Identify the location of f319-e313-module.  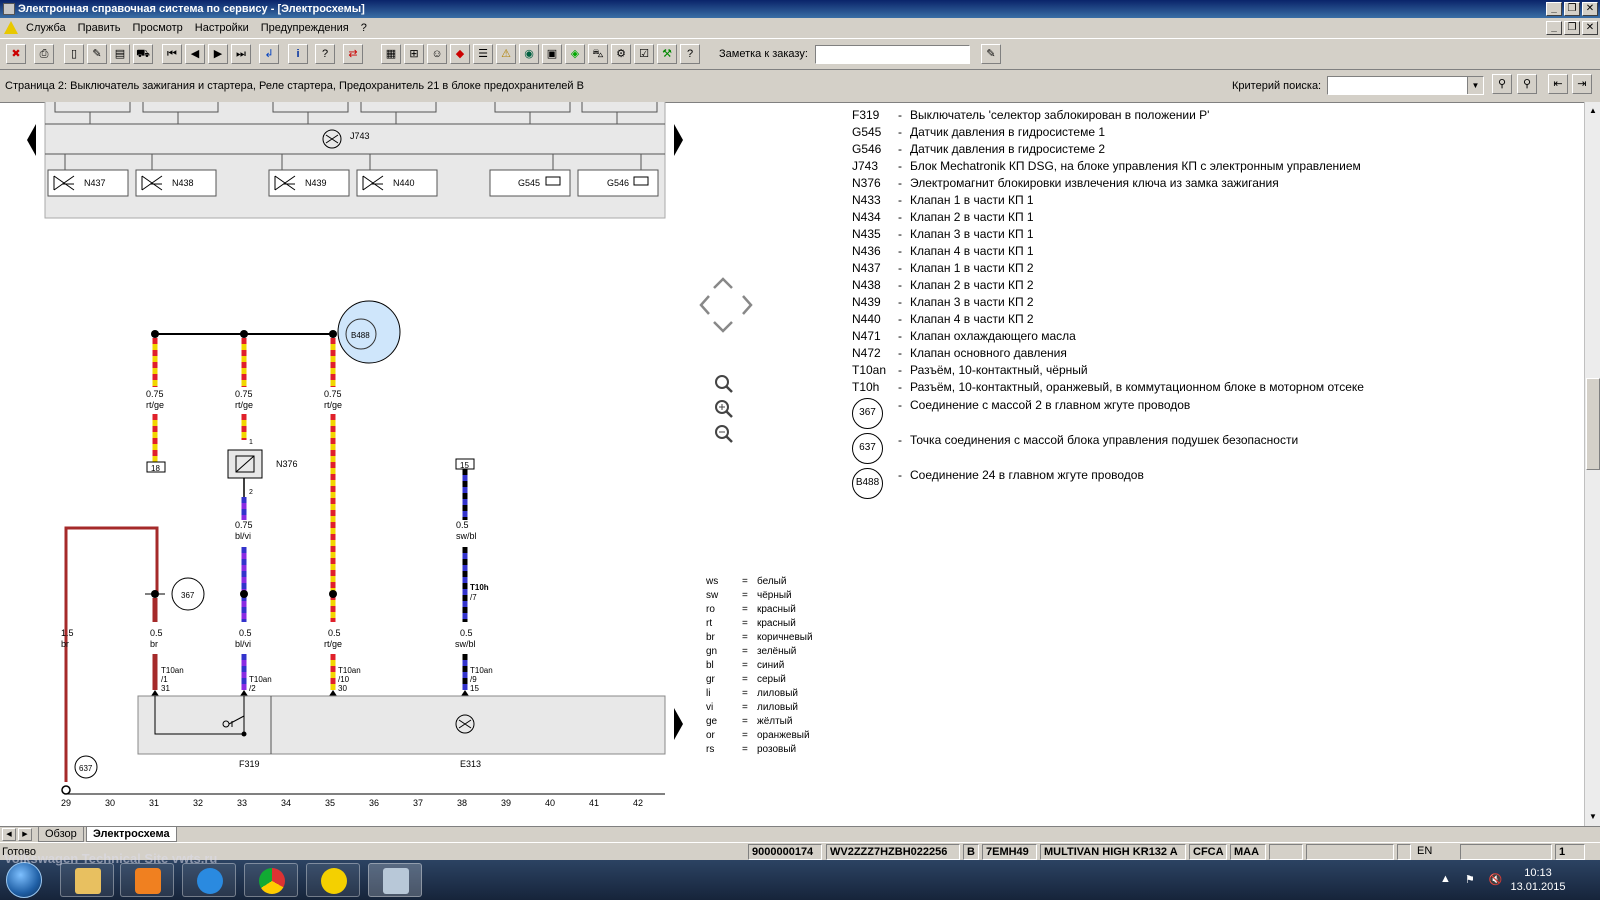
(401, 725).